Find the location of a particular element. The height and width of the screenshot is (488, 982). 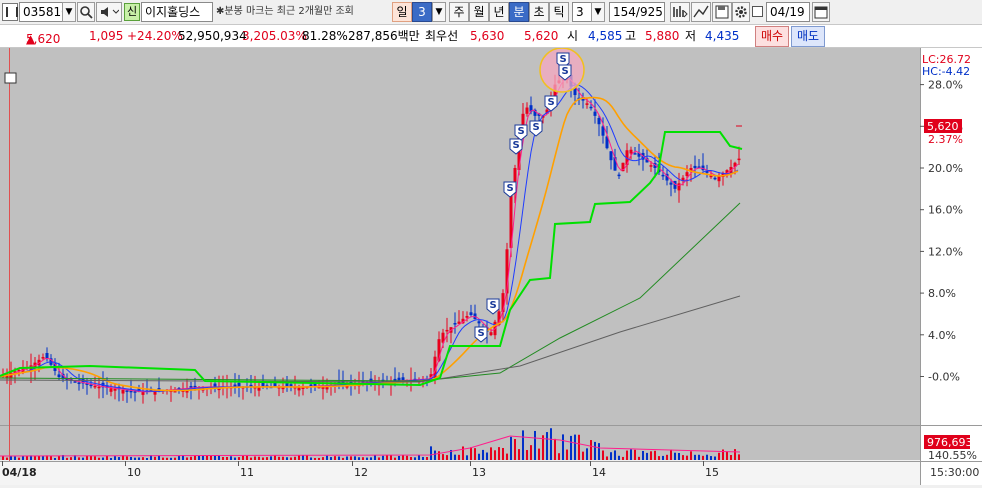

low-value: 4,435 is located at coordinates (722, 36).